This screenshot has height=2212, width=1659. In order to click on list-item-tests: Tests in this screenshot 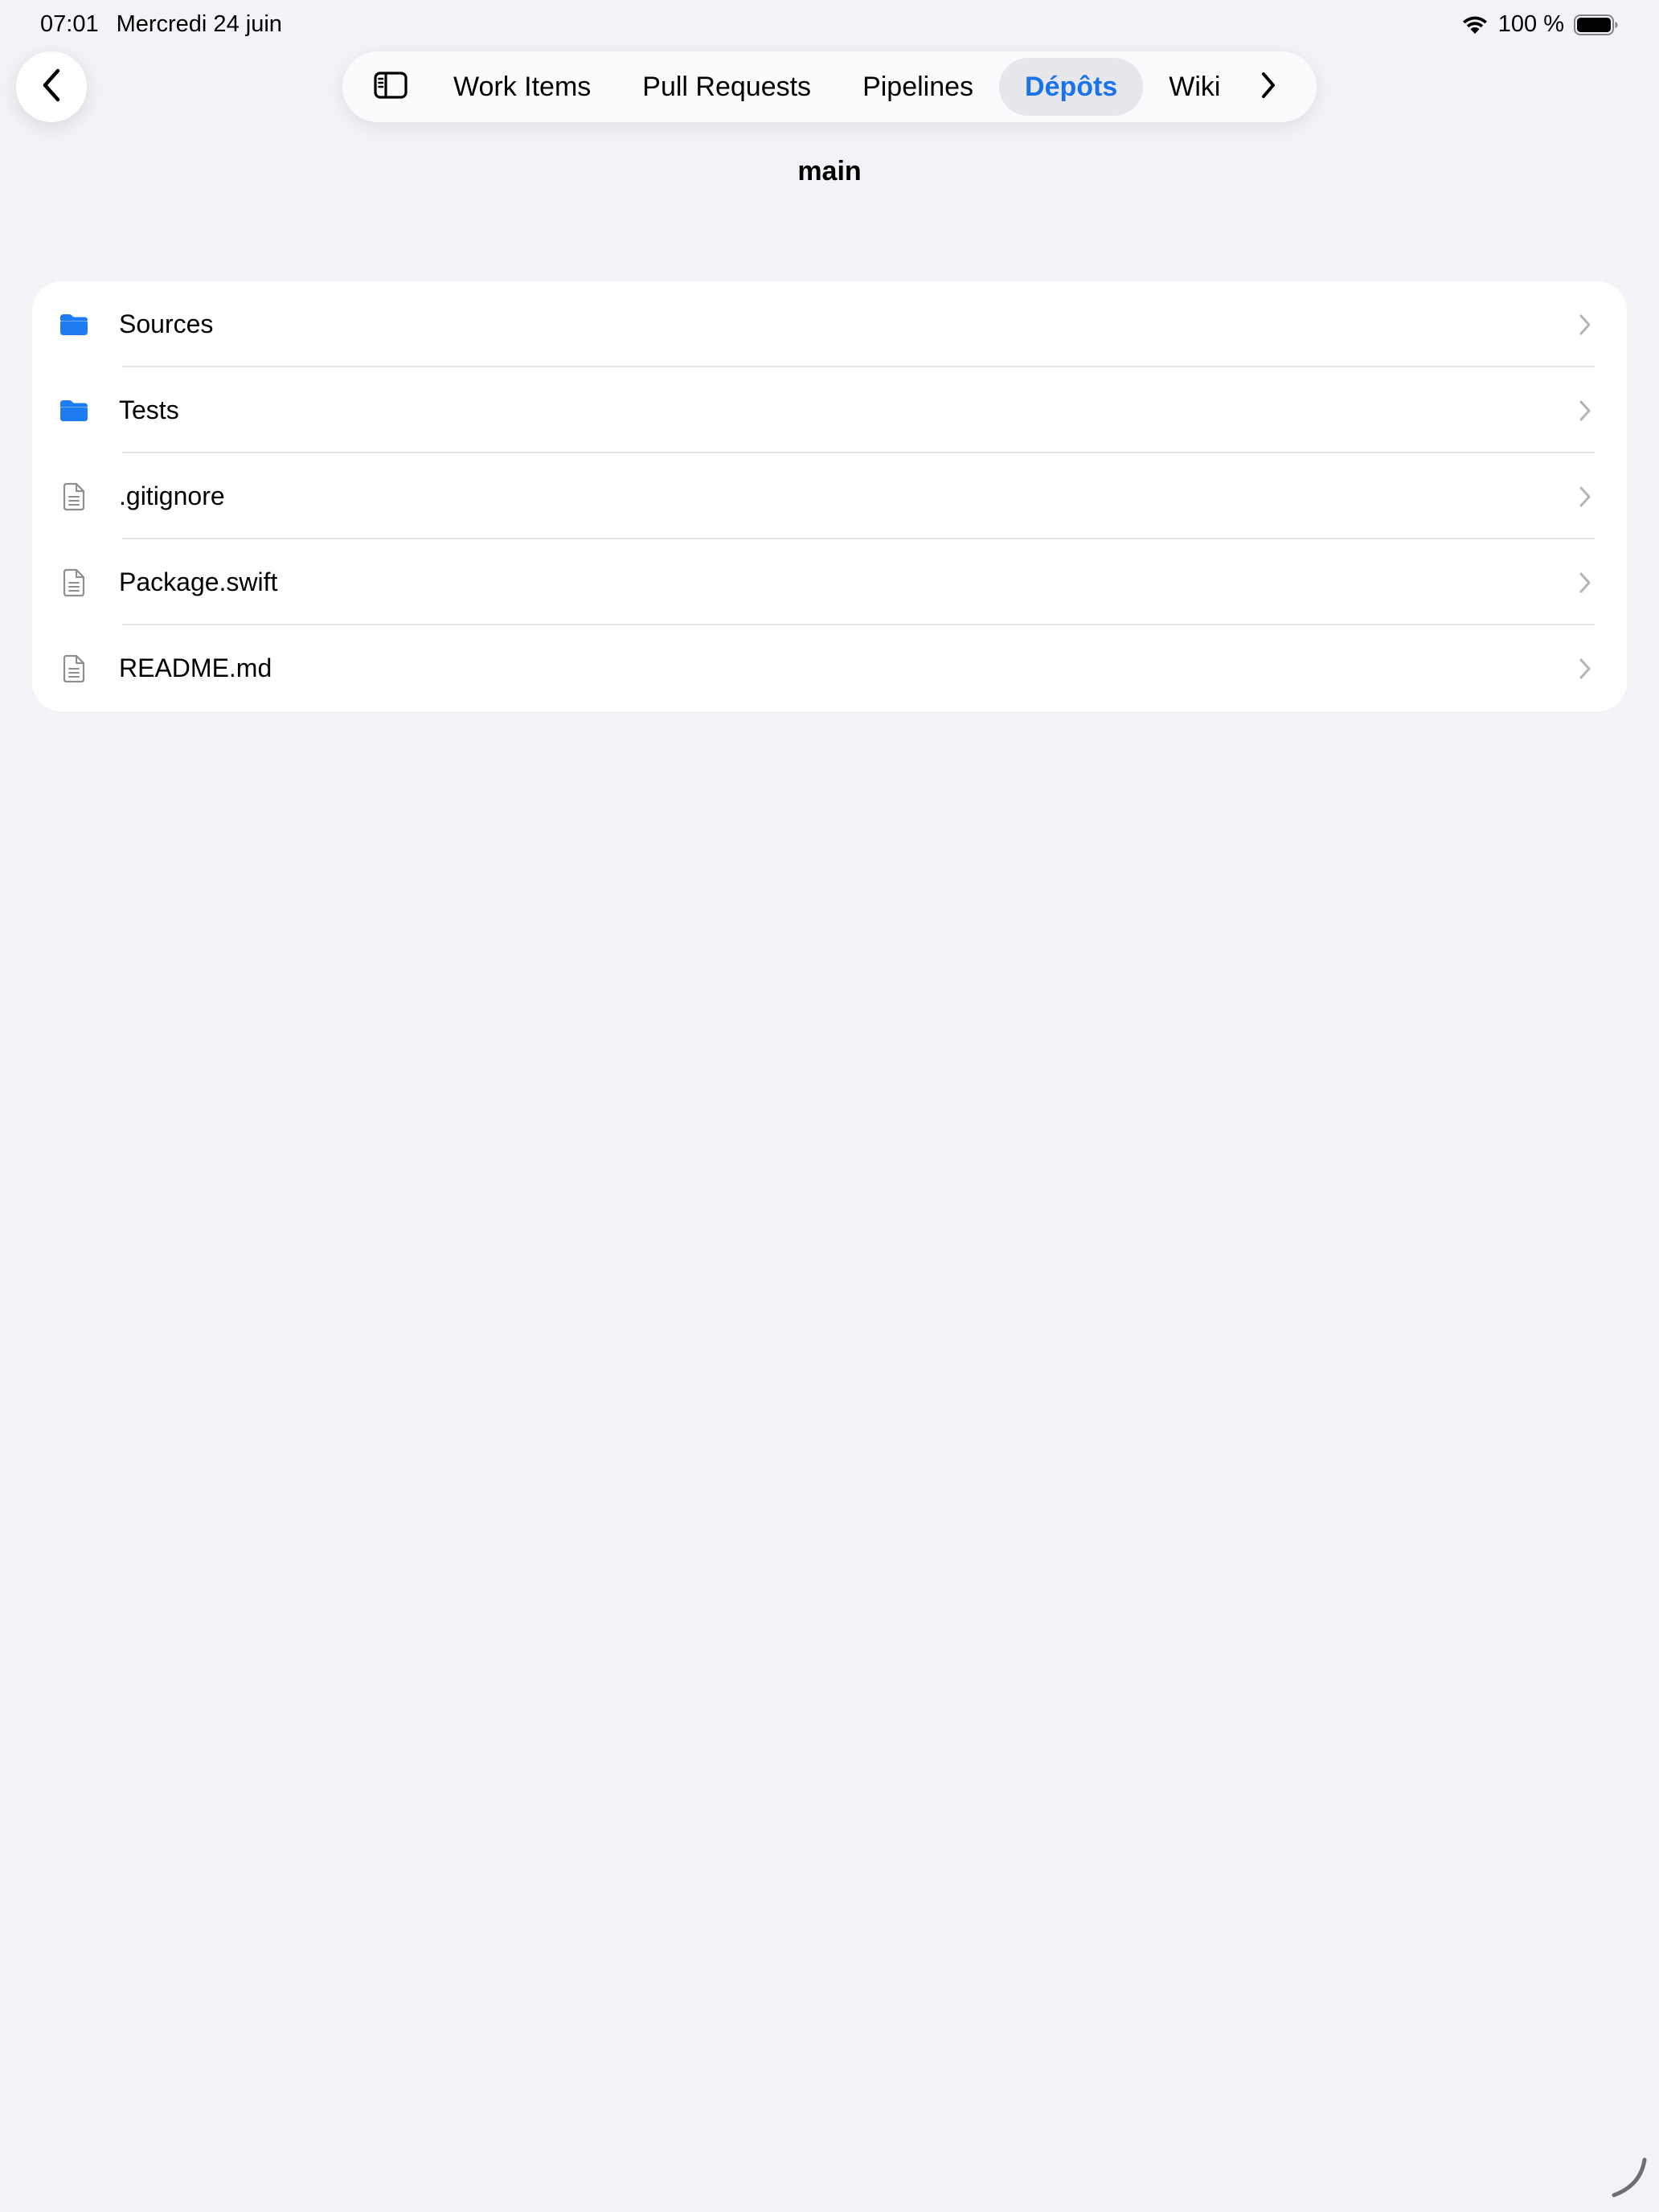, I will do `click(829, 410)`.